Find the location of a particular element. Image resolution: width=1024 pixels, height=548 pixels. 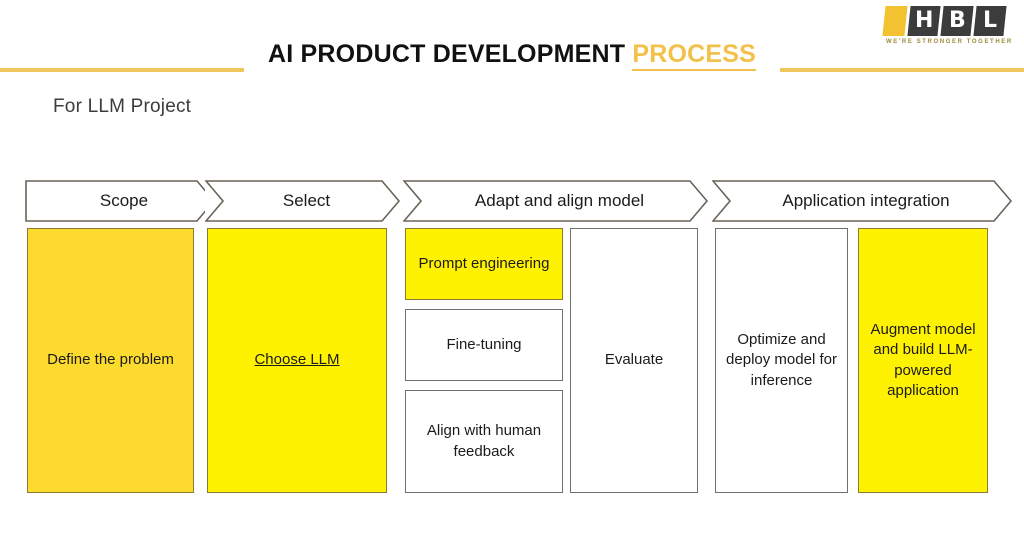

hbl-logo: H B L WE'RE STRONGER TOGETHER is located at coordinates (951, 28).